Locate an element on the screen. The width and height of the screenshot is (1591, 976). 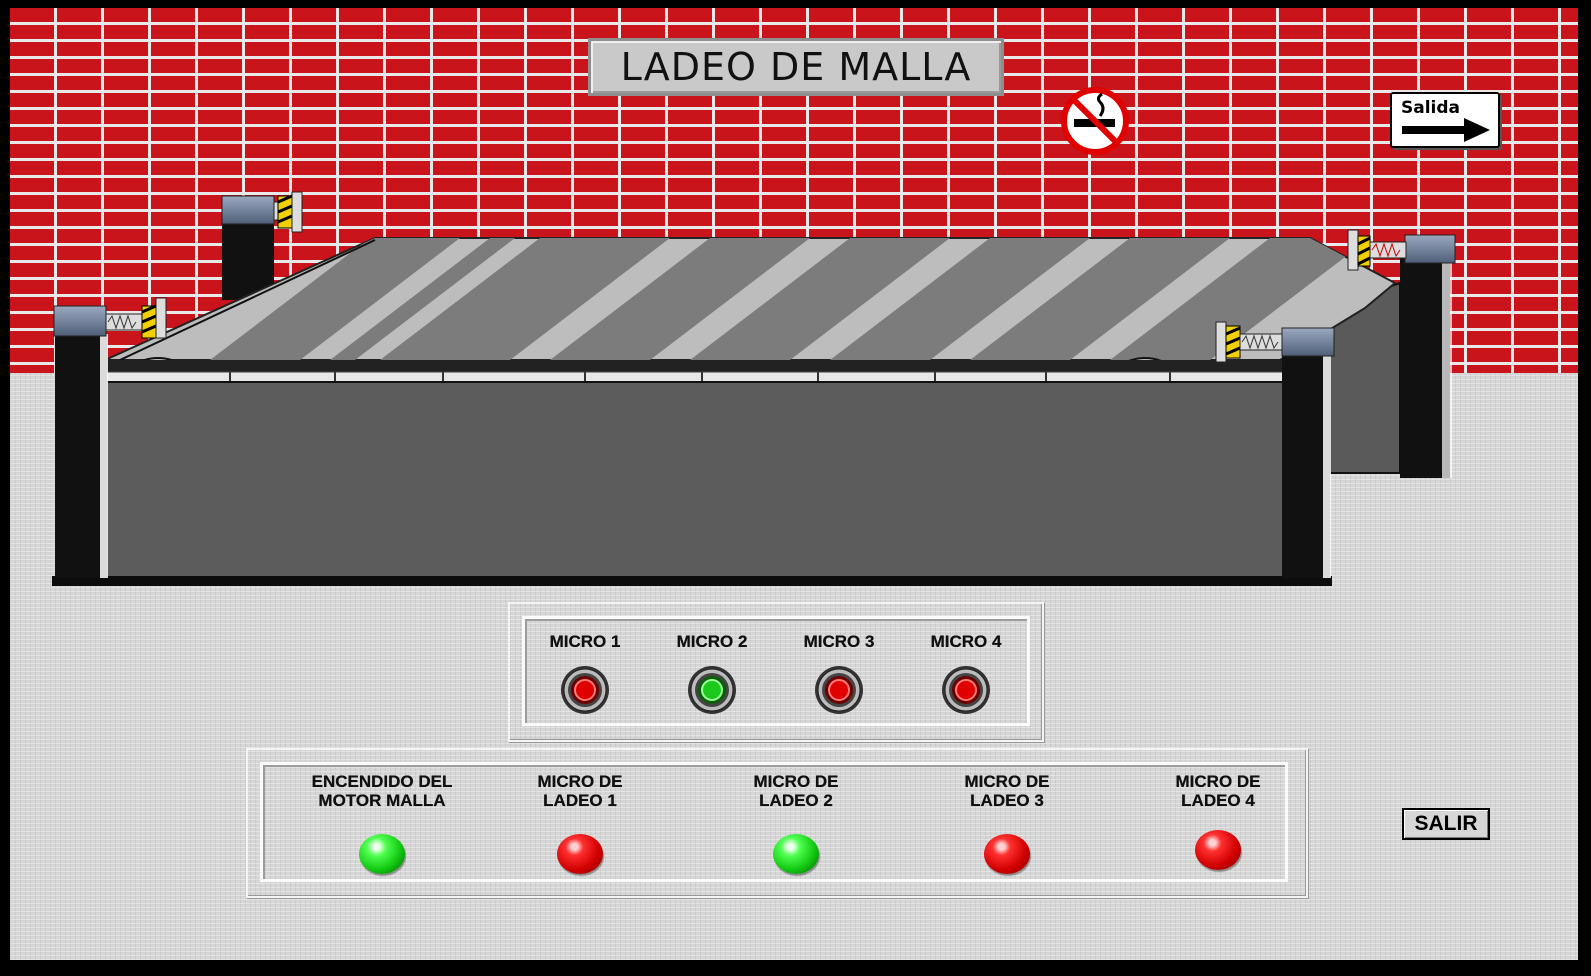
status-label-5: MICRO DE LADEO 4 is located at coordinates (1218, 791).